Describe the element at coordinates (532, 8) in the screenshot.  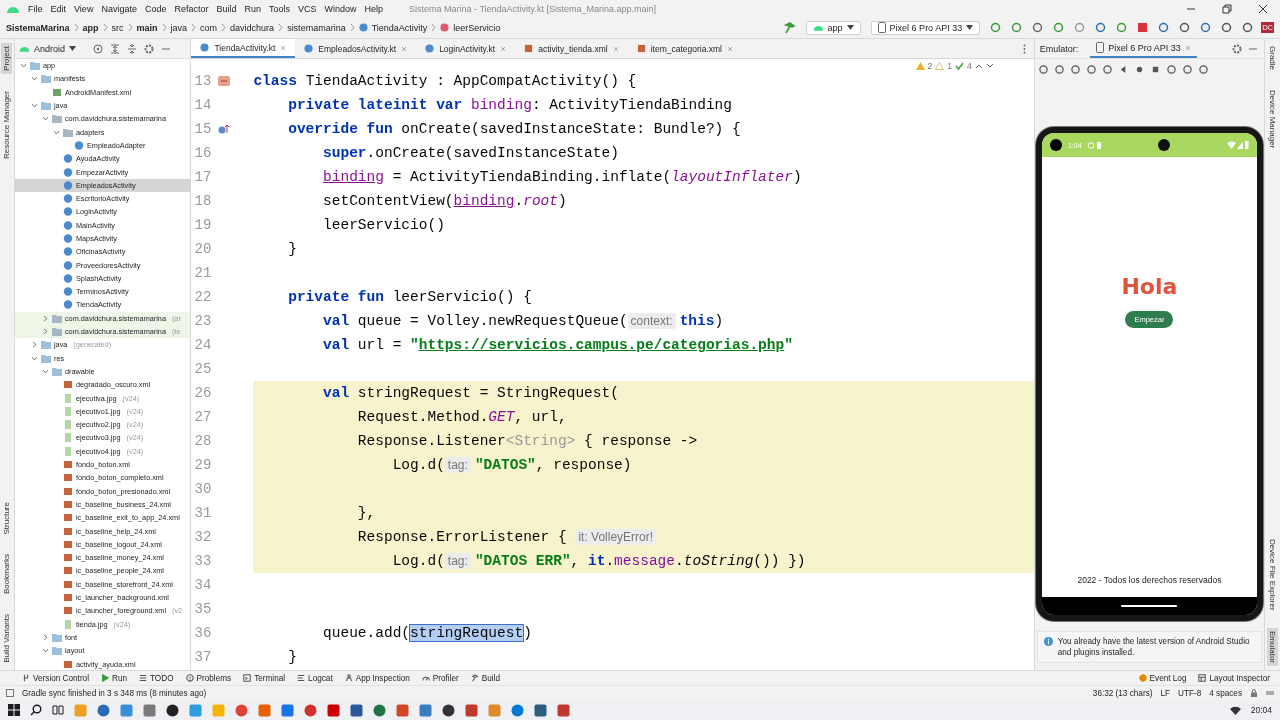
I see `window-title: Sistema Marina - TiendaActivity.kt [Sistema_Marina.app.main]` at that location.